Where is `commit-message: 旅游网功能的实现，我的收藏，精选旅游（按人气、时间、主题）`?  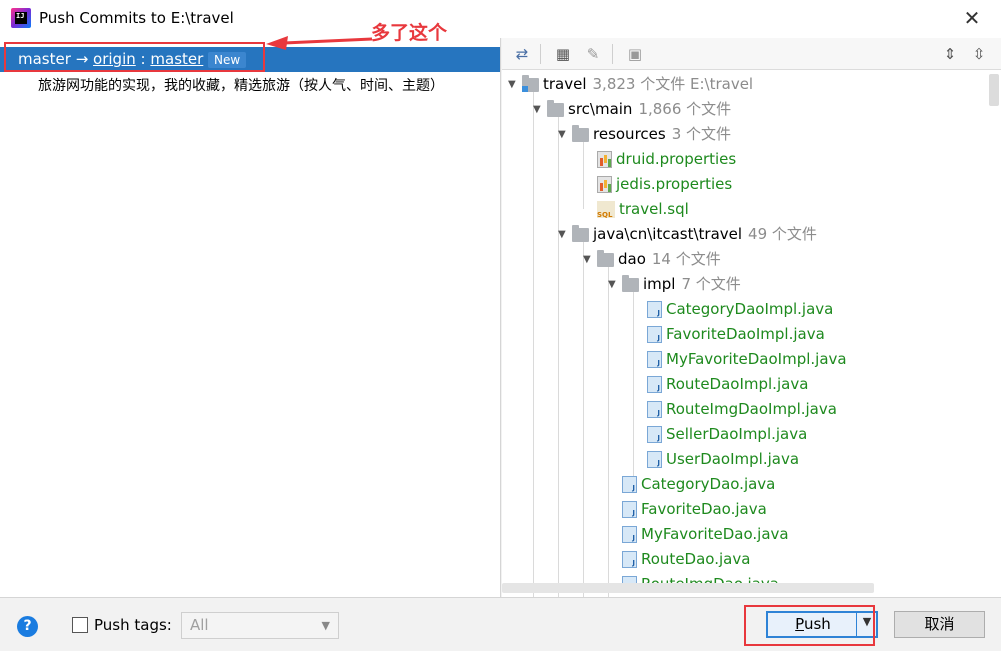 commit-message: 旅游网功能的实现，我的收藏，精选旅游（按人气、时间、主题） is located at coordinates (241, 85).